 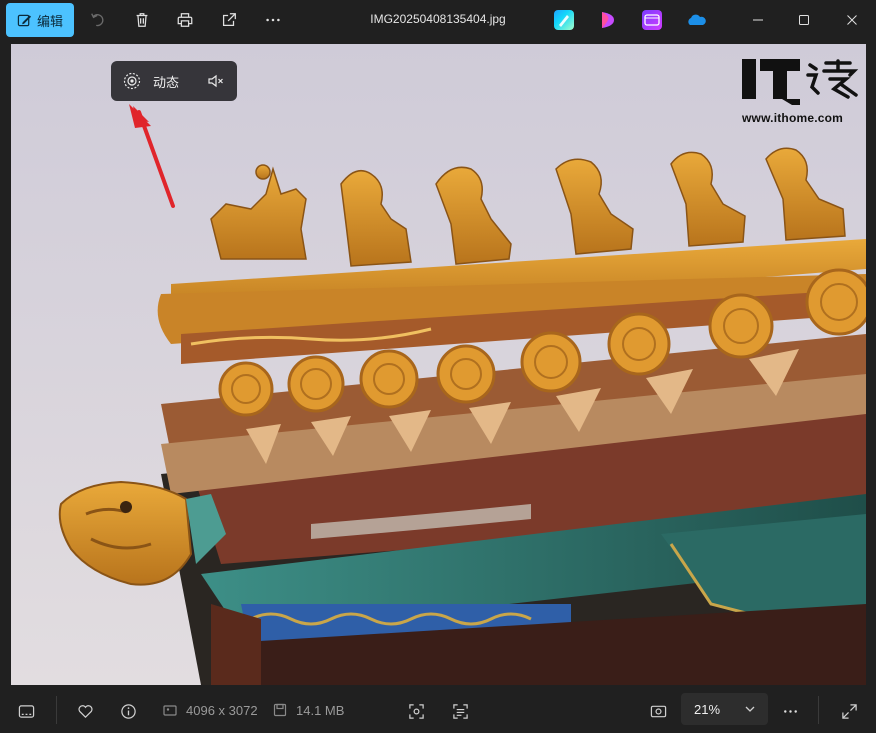 I want to click on edit-button: 编辑, so click(x=40, y=20).